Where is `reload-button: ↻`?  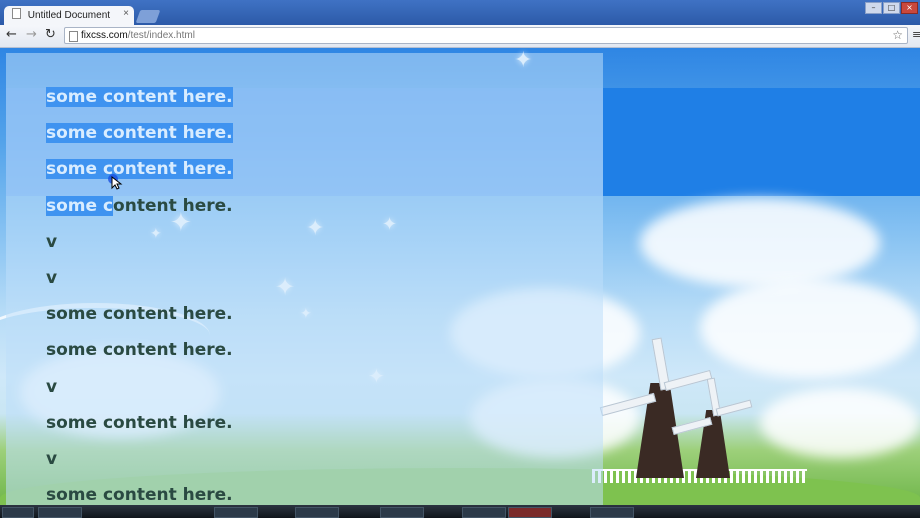 reload-button: ↻ is located at coordinates (50, 34).